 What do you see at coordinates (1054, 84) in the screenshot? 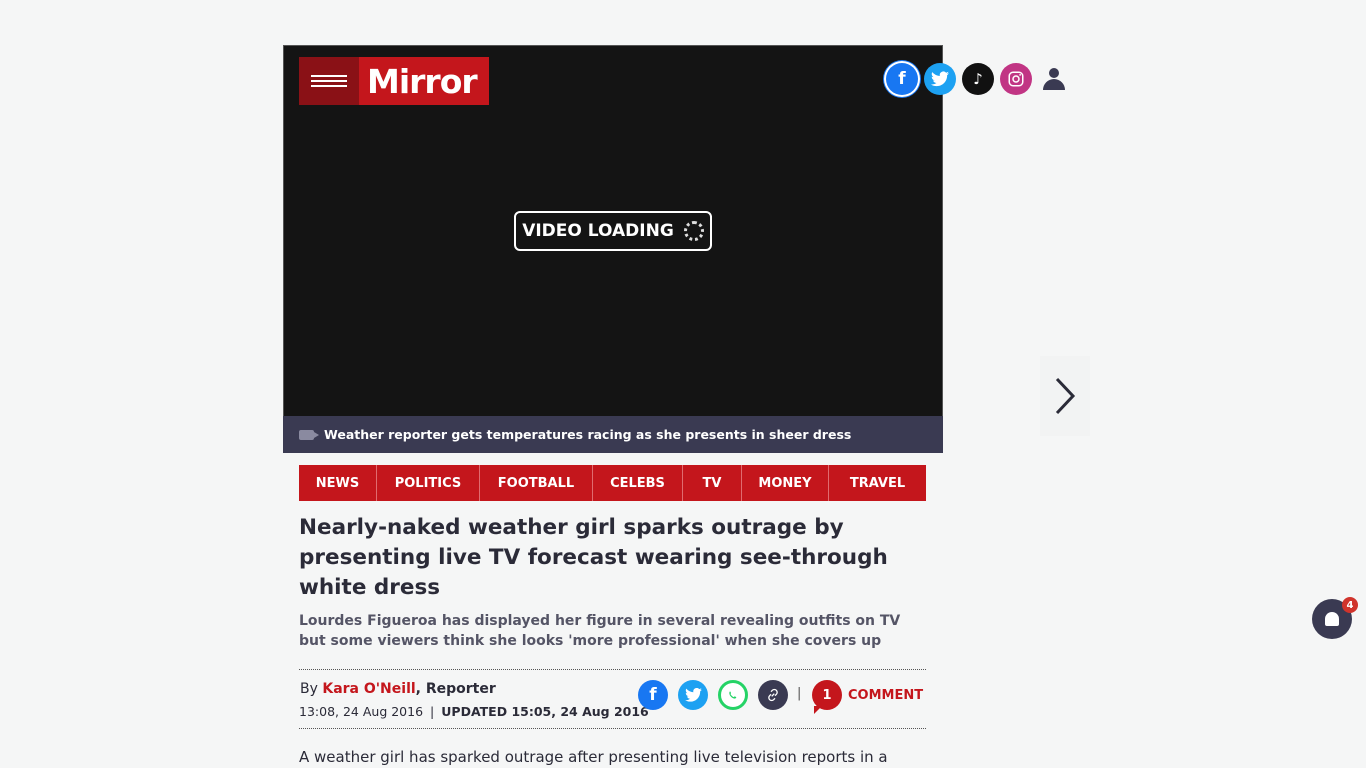
I see `user-icon-body` at bounding box center [1054, 84].